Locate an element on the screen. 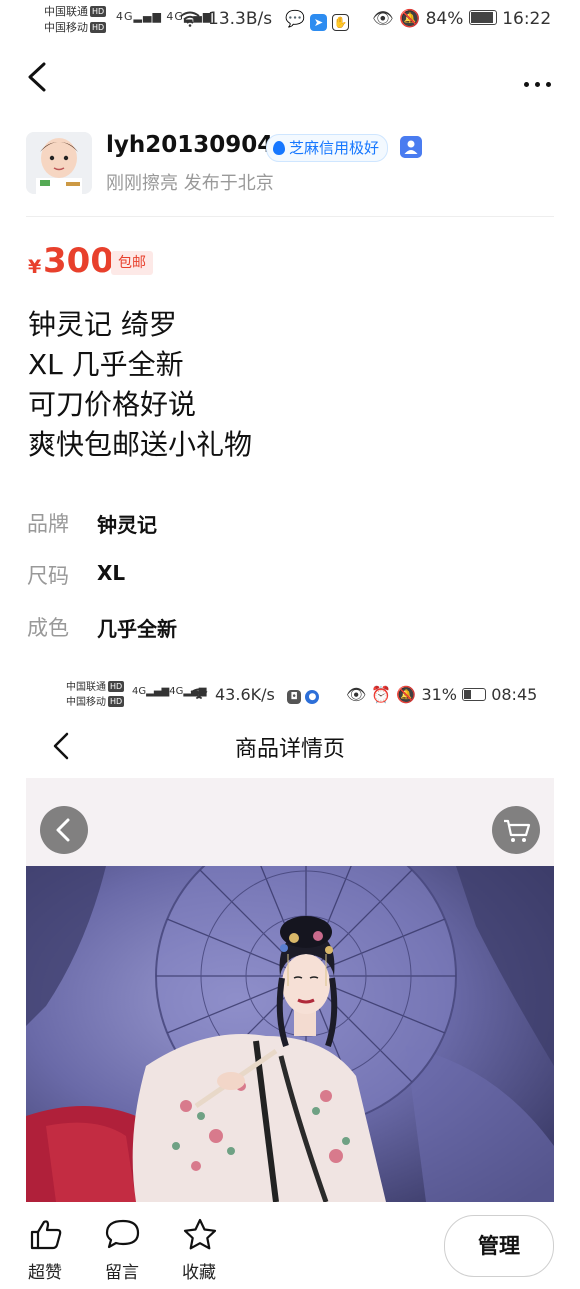 The width and height of the screenshot is (580, 1289). seller-username: lyh20130904 is located at coordinates (189, 145).